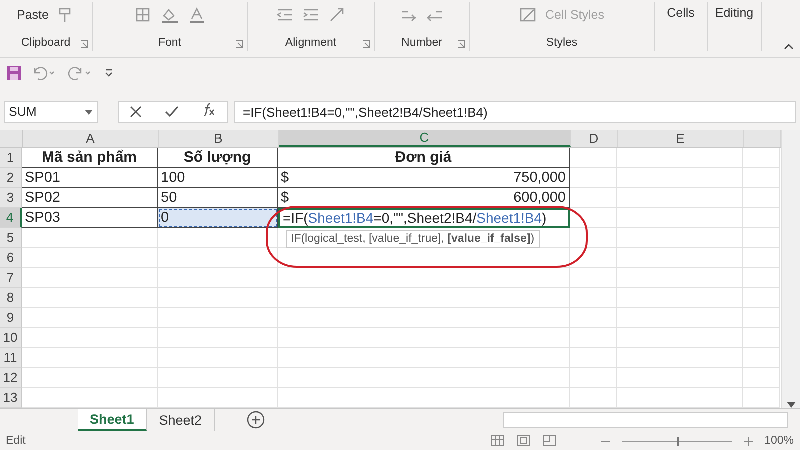 The width and height of the screenshot is (800, 450). I want to click on sheet-tab: Sheet2, so click(181, 420).